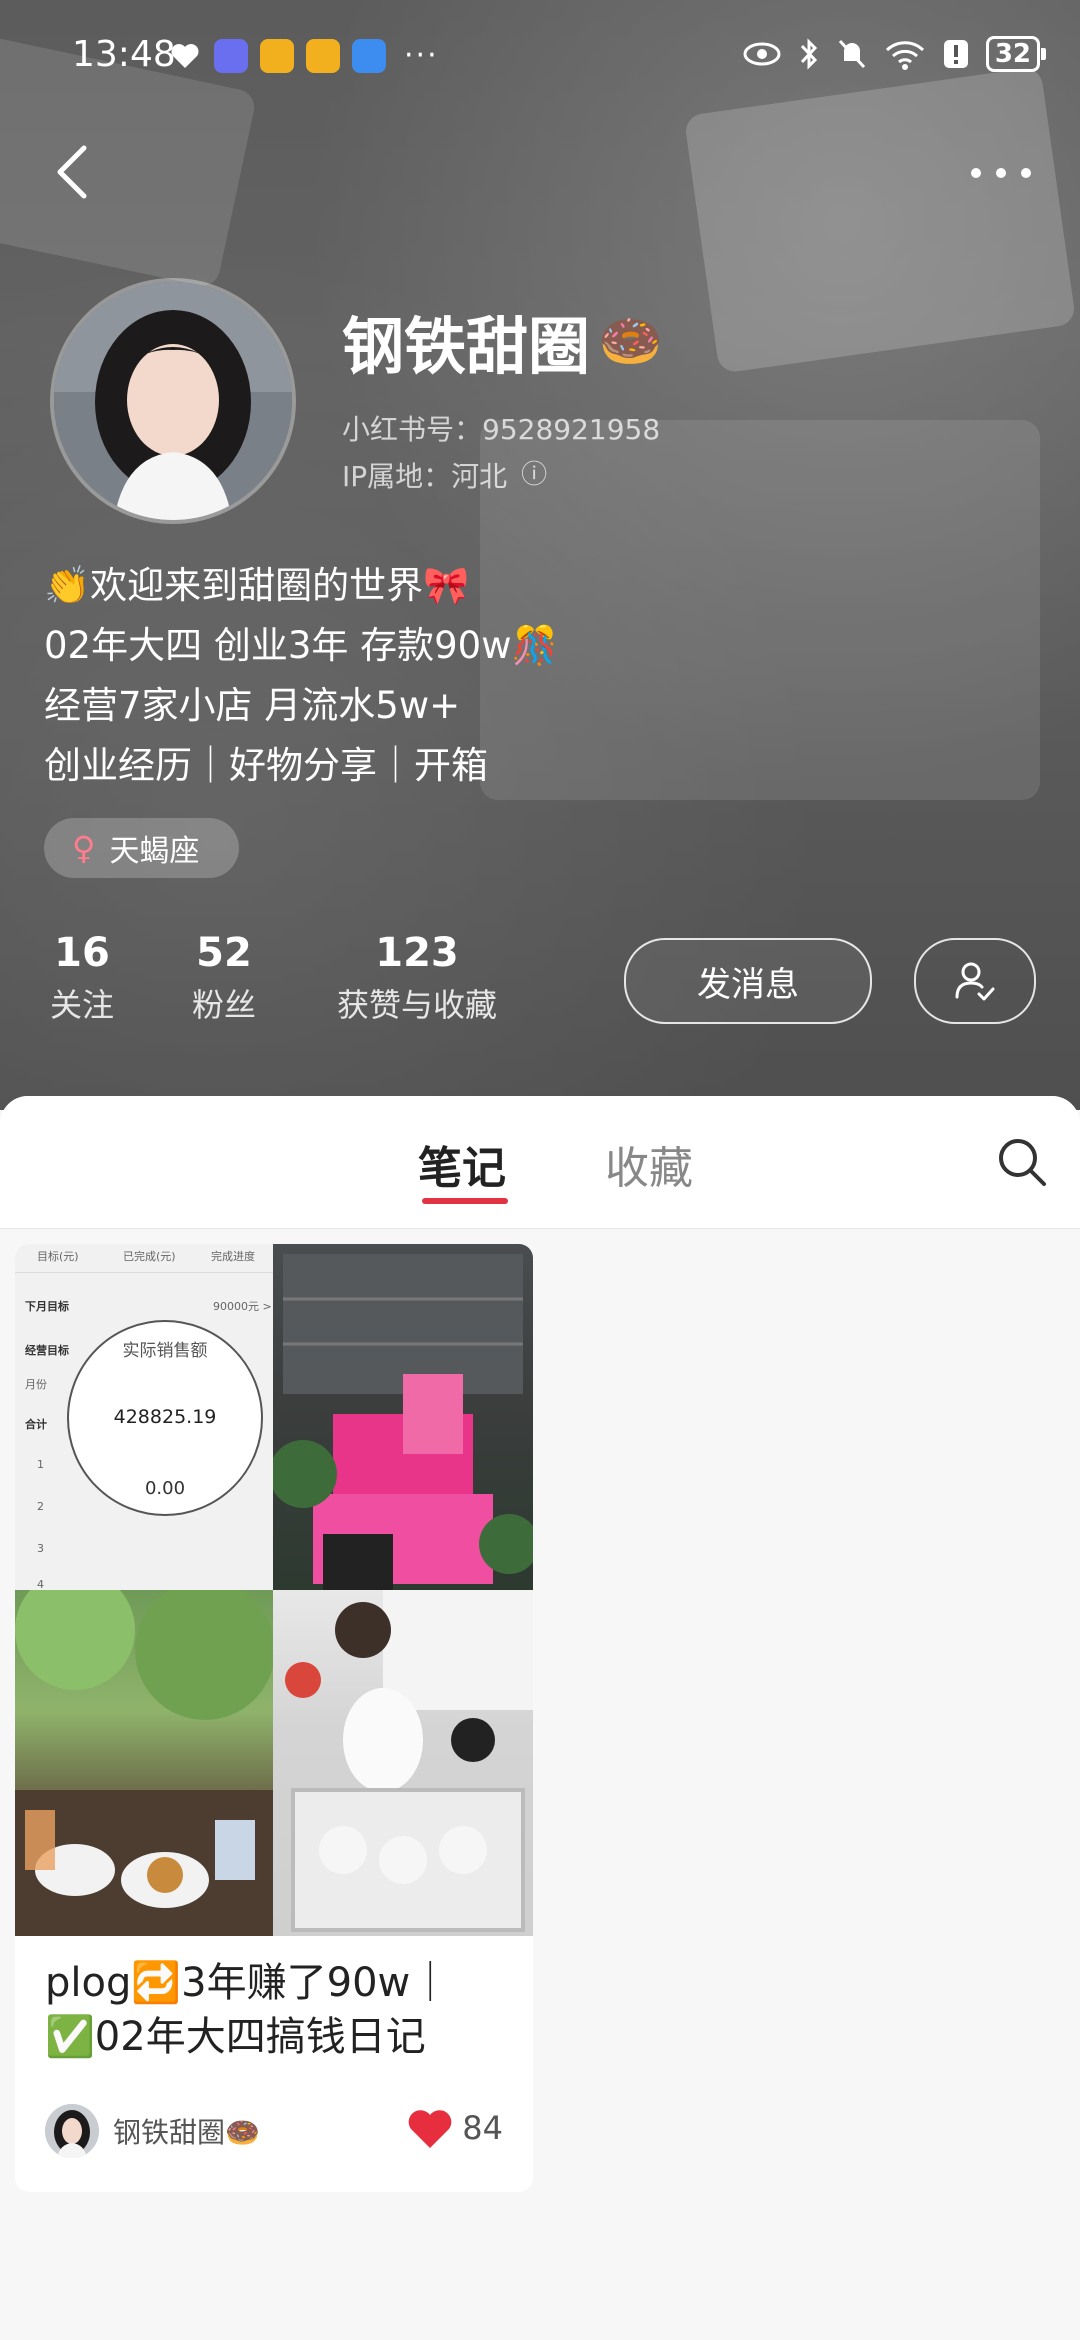  Describe the element at coordinates (760, 610) in the screenshot. I see `background-decoration` at that location.